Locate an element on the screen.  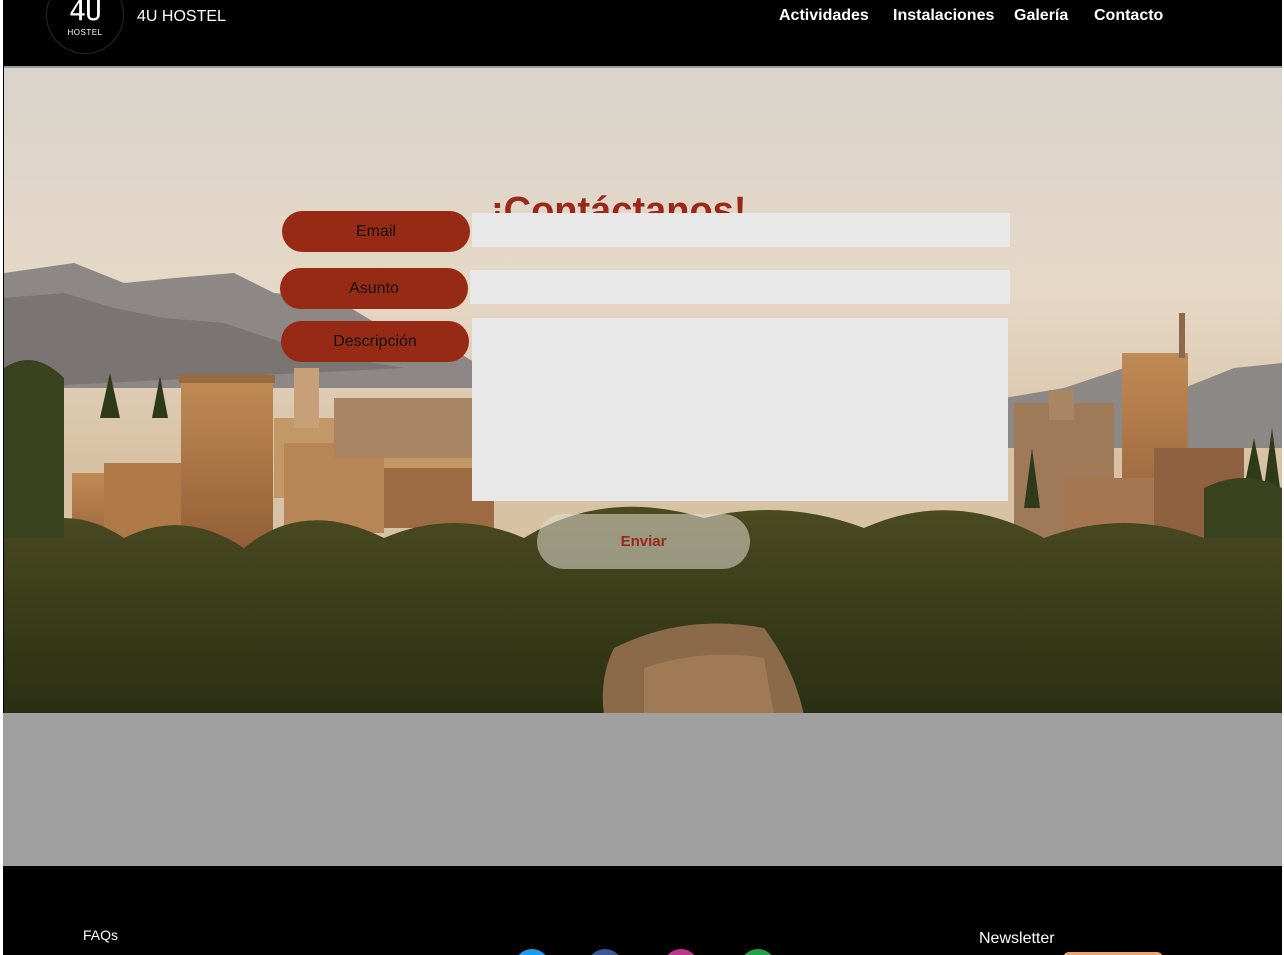
faq-link: FAQs is located at coordinates (100, 935).